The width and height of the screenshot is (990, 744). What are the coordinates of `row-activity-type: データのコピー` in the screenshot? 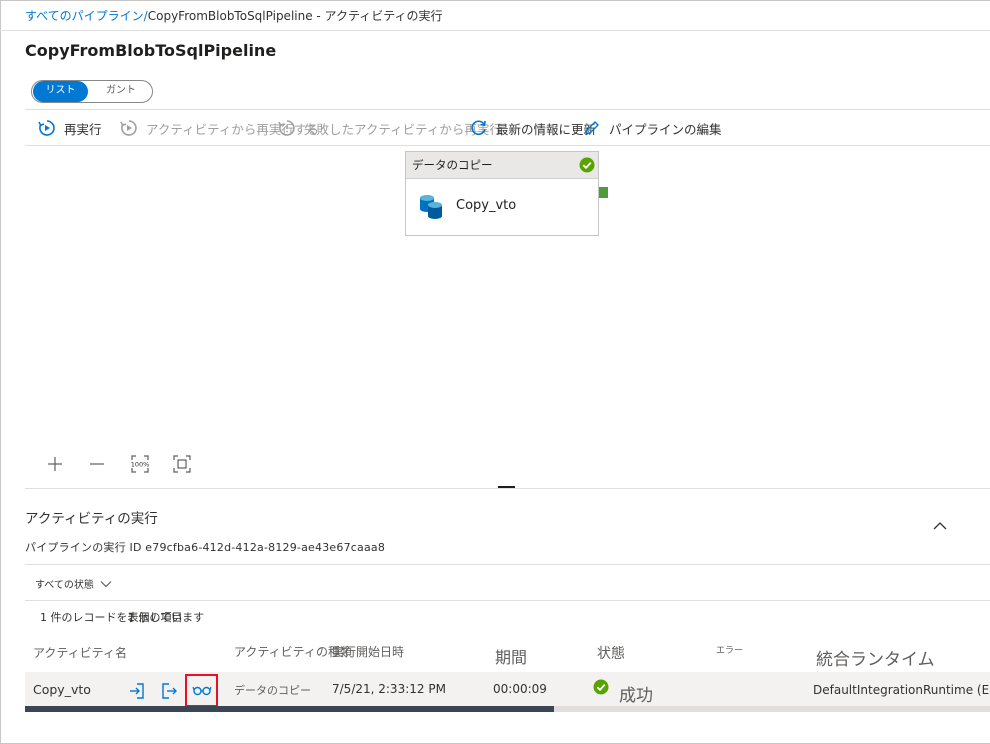 It's located at (272, 690).